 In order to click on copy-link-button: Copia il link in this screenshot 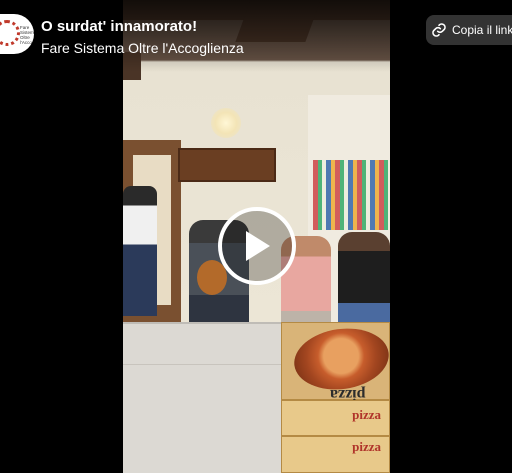, I will do `click(469, 30)`.